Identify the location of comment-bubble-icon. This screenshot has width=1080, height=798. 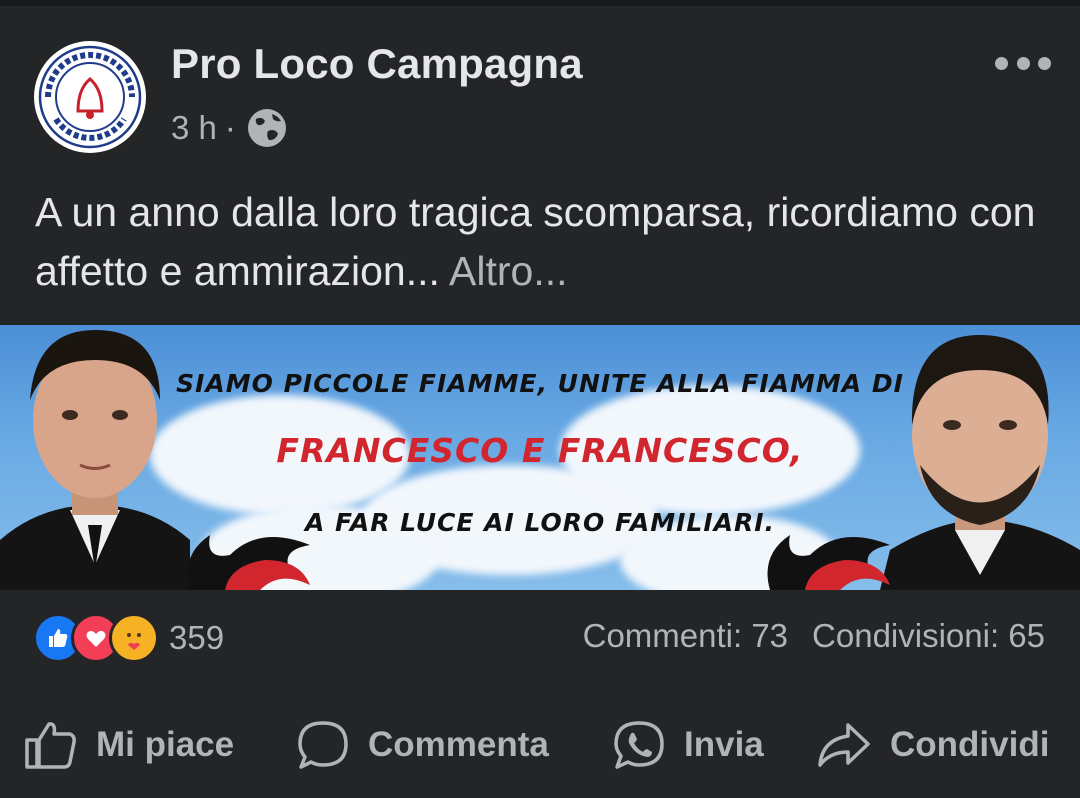
(323, 745).